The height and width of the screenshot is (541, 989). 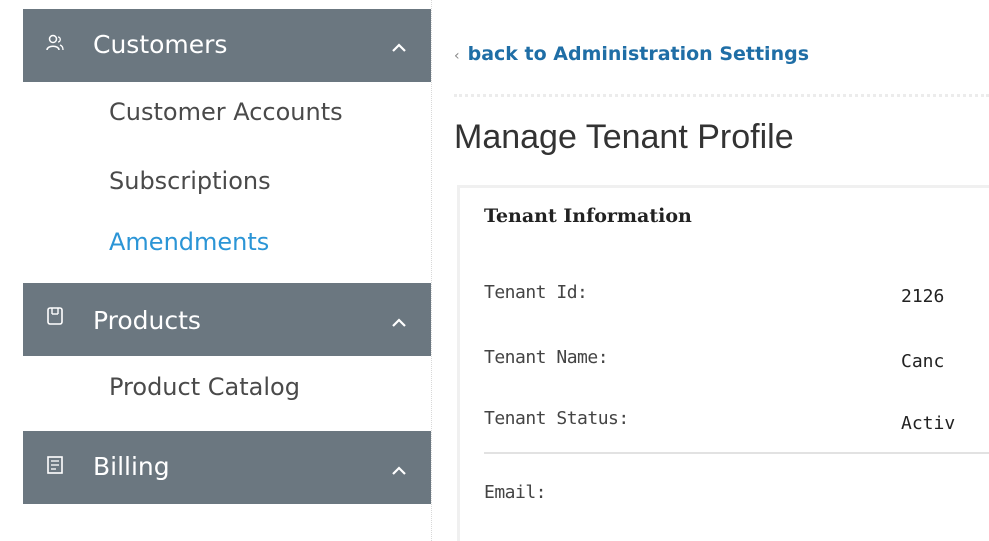 What do you see at coordinates (227, 319) in the screenshot?
I see `sidebar-section-products: Products` at bounding box center [227, 319].